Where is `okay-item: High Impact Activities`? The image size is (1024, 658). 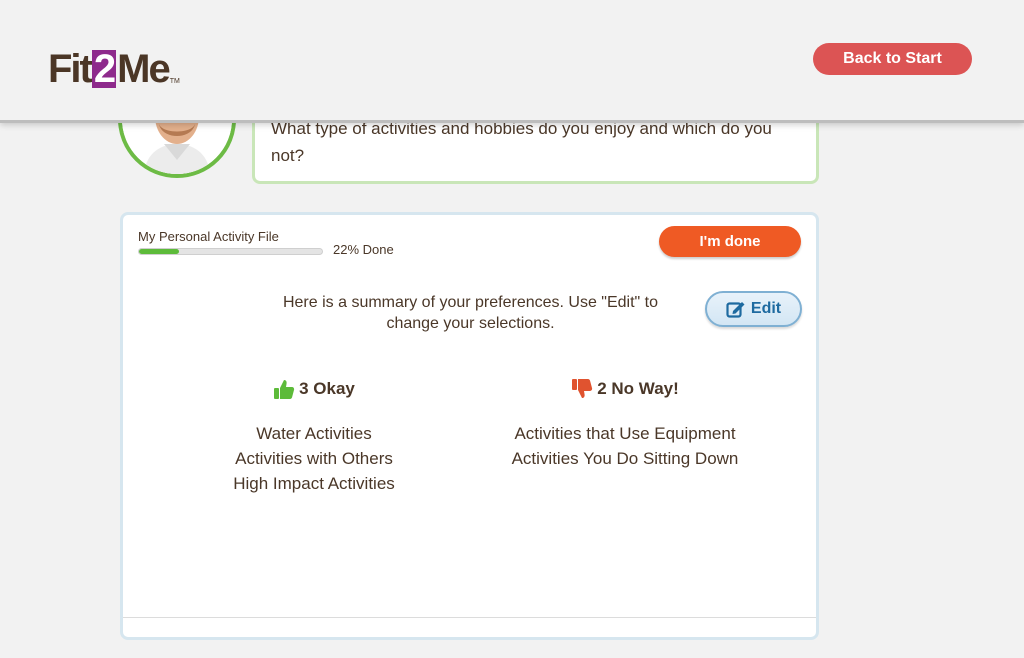 okay-item: High Impact Activities is located at coordinates (314, 483).